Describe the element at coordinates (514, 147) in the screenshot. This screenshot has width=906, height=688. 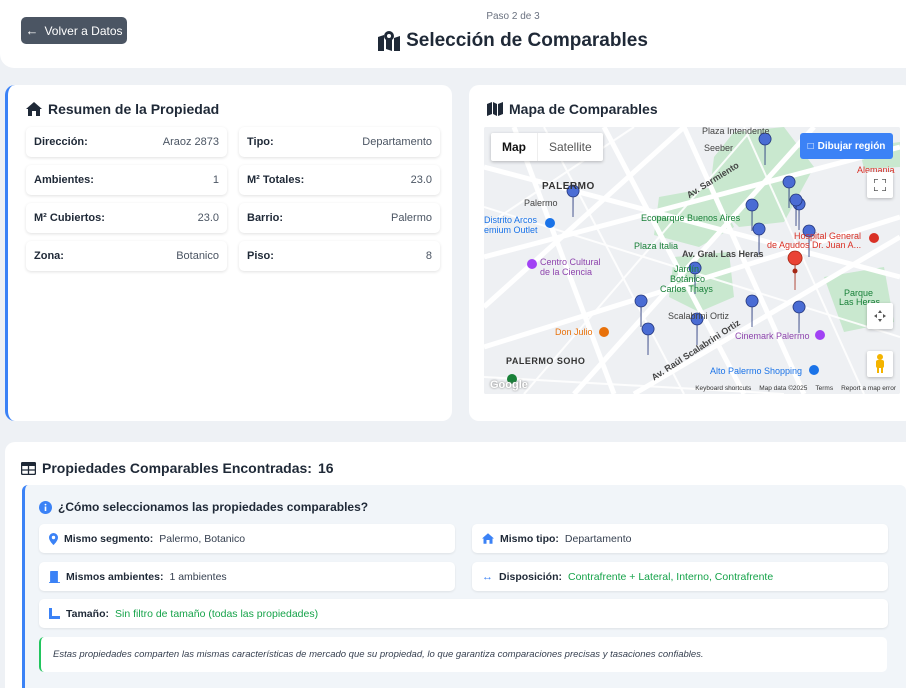
I see `map-type-map-button: Map` at that location.